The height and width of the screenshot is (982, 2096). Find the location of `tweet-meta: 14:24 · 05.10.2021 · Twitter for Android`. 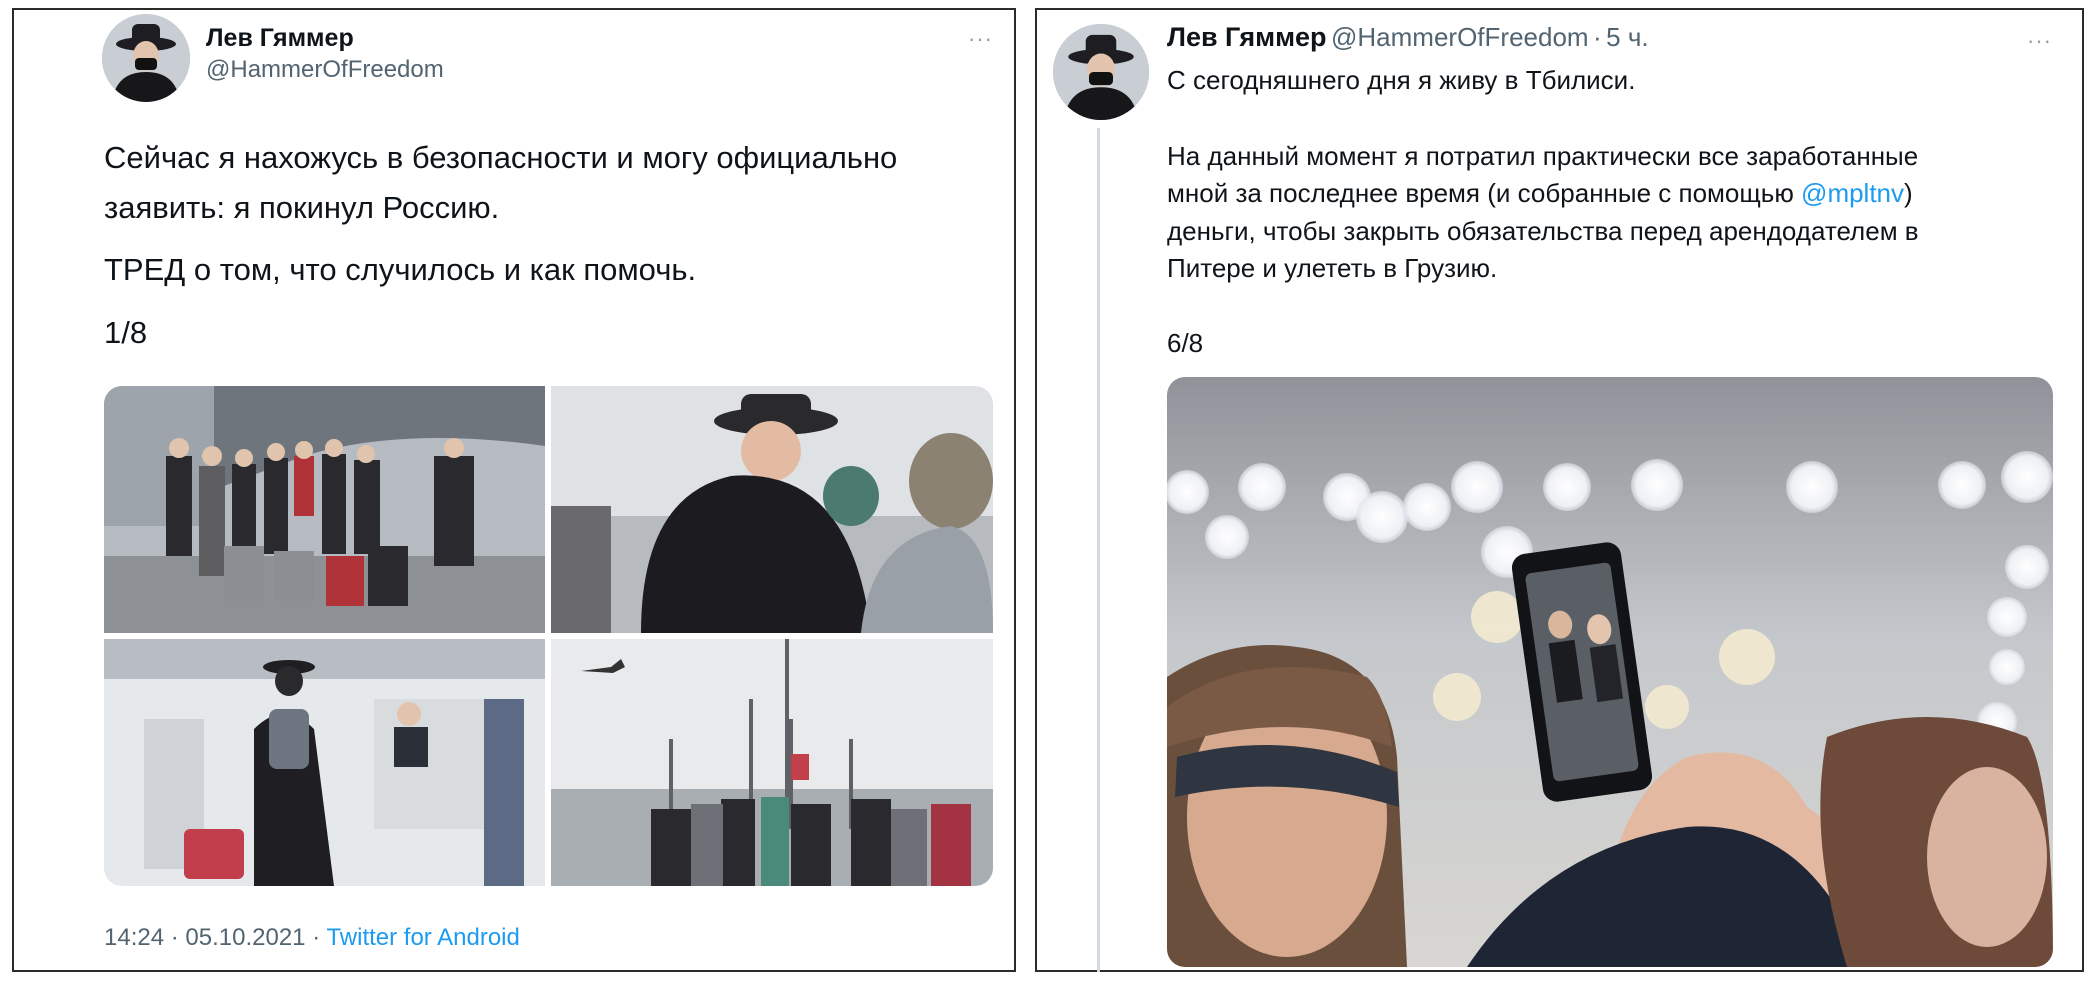

tweet-meta: 14:24 · 05.10.2021 · Twitter for Android is located at coordinates (312, 938).